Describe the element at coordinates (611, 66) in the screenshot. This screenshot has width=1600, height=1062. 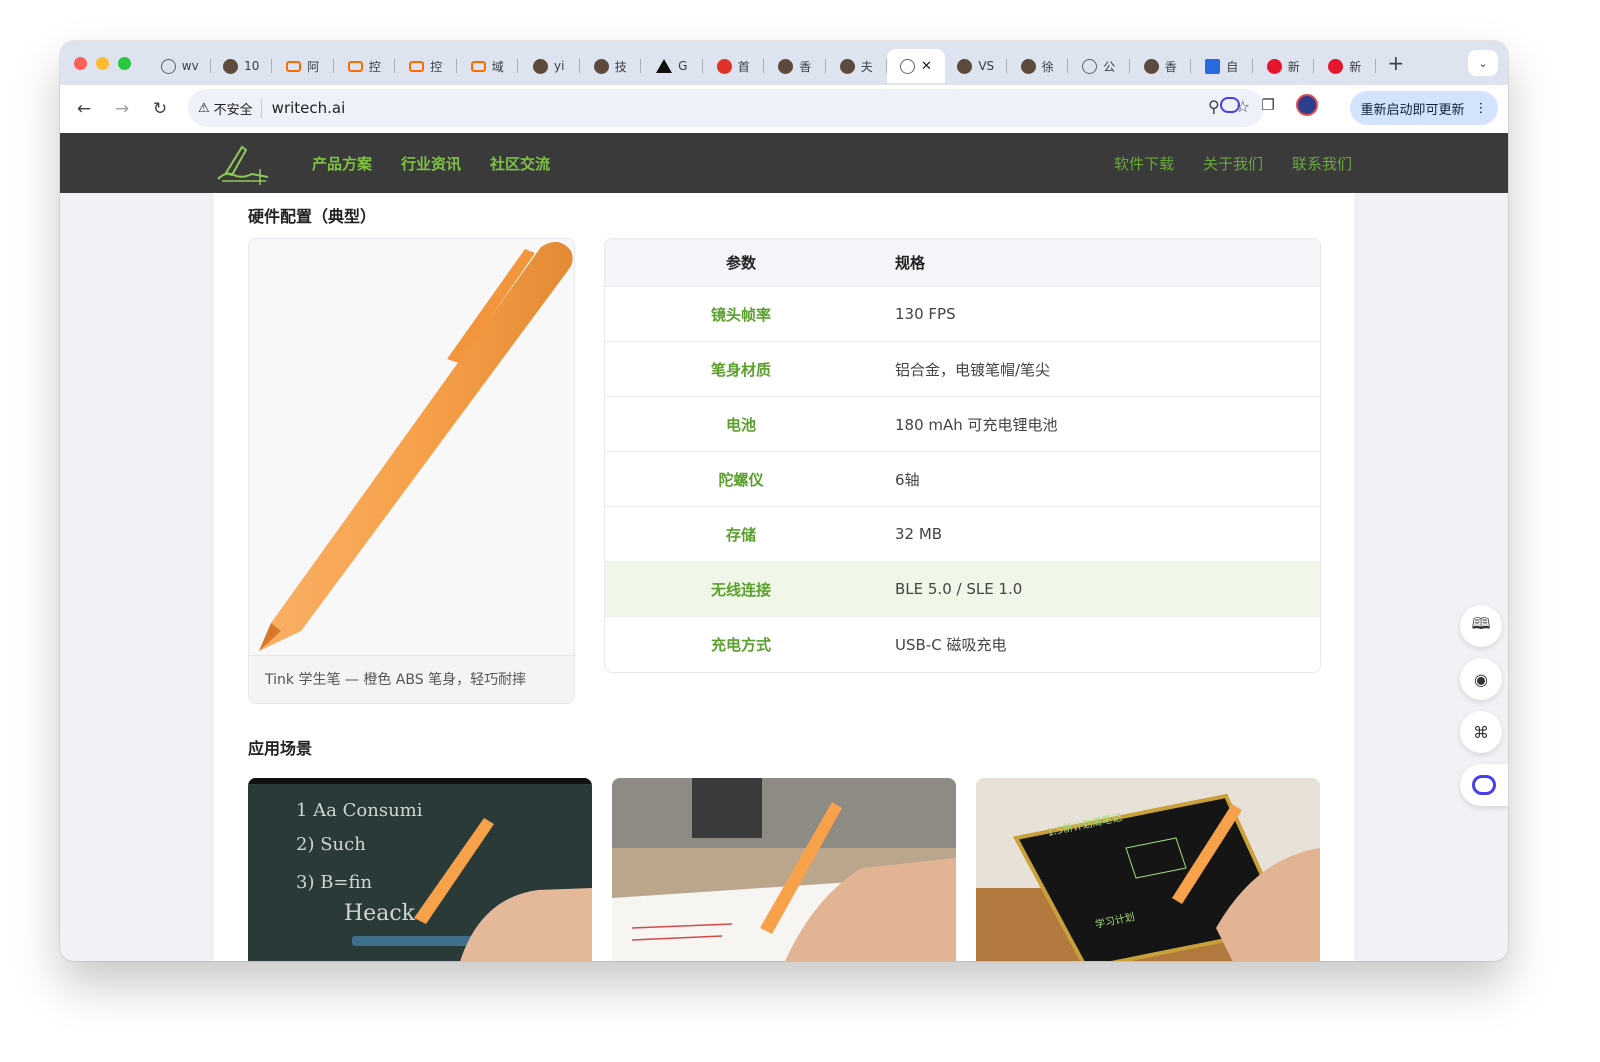
I see `browser-tab: 技` at that location.